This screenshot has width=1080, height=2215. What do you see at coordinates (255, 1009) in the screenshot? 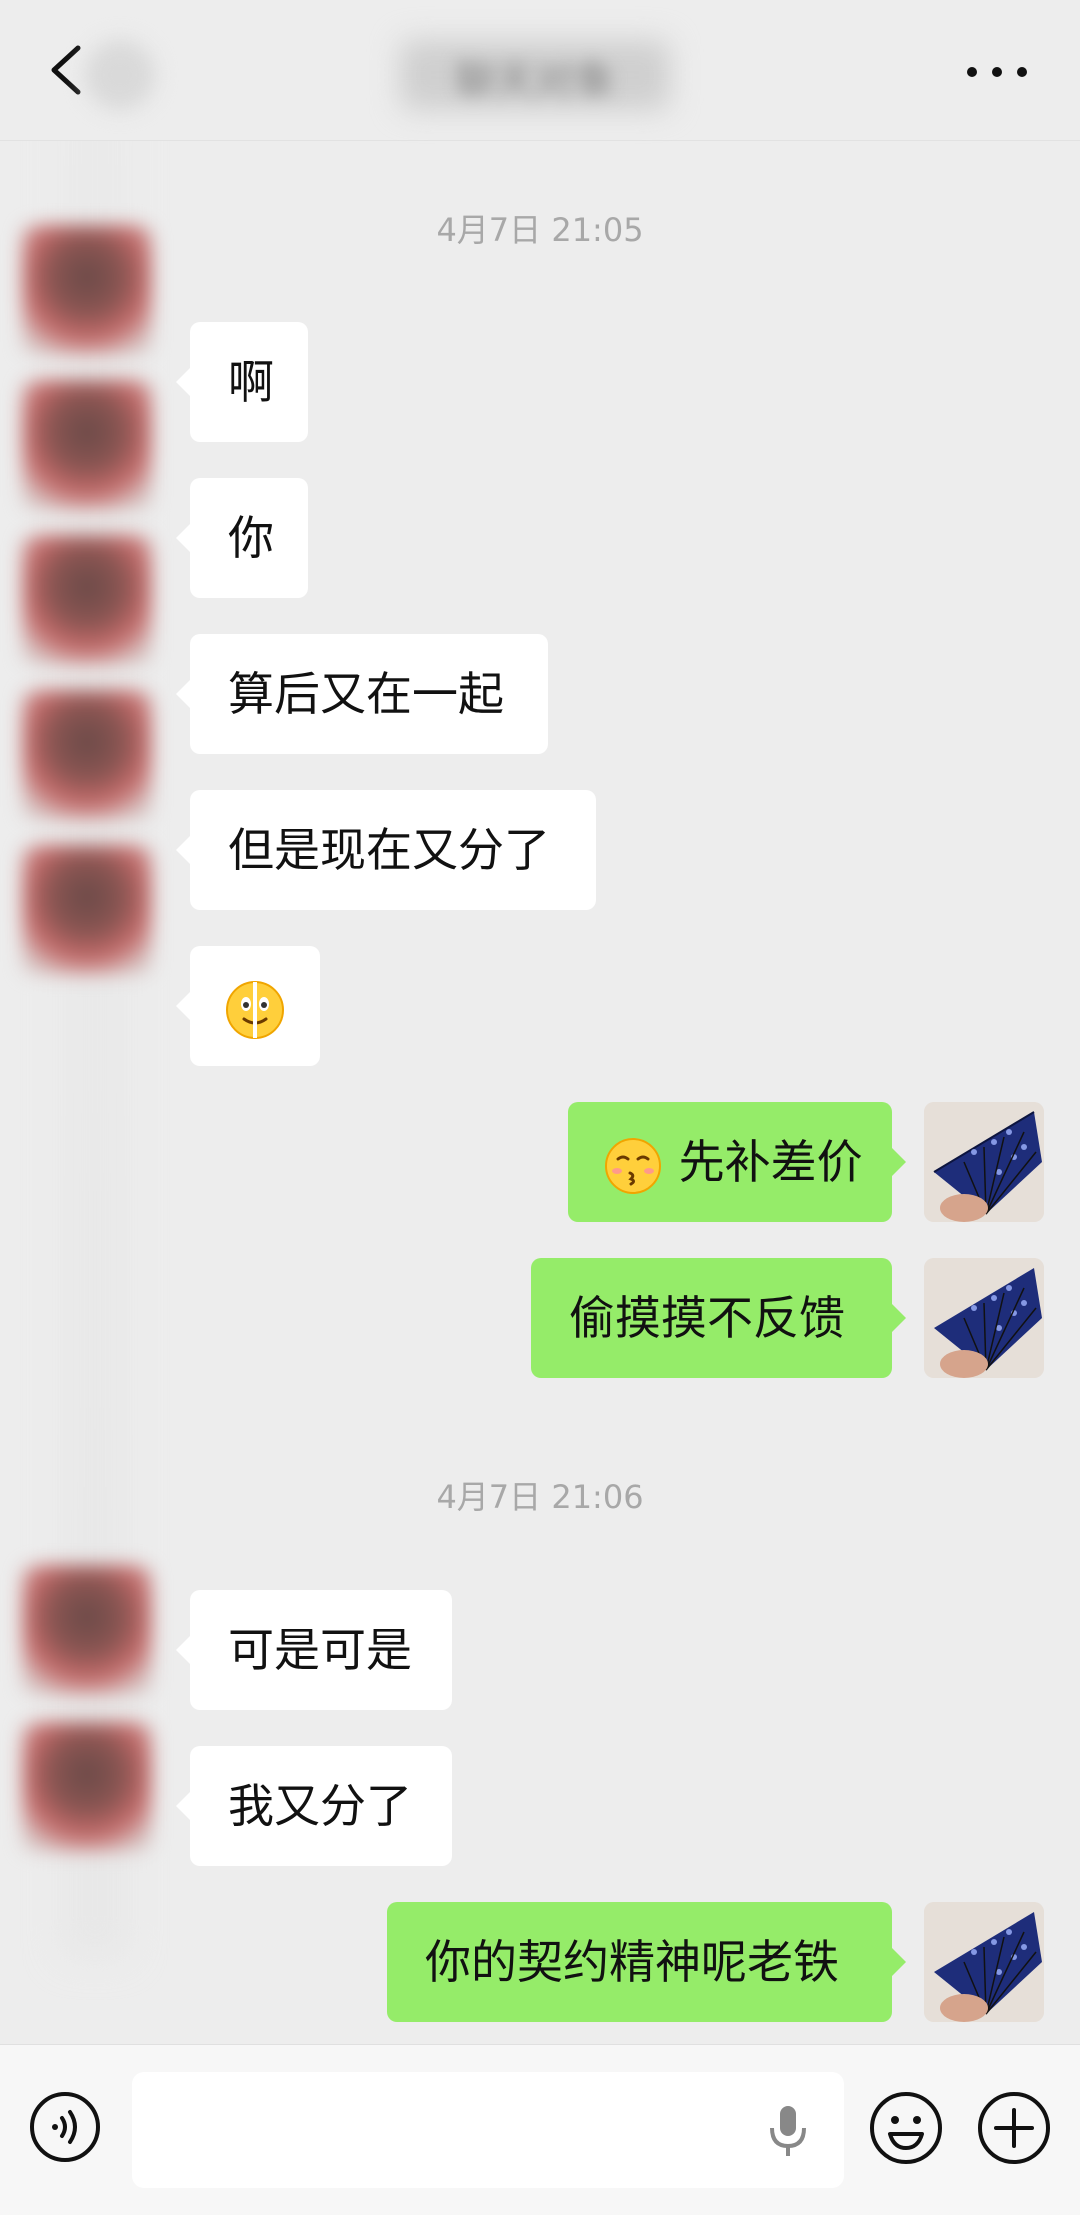
I see `melting-face-emoji` at bounding box center [255, 1009].